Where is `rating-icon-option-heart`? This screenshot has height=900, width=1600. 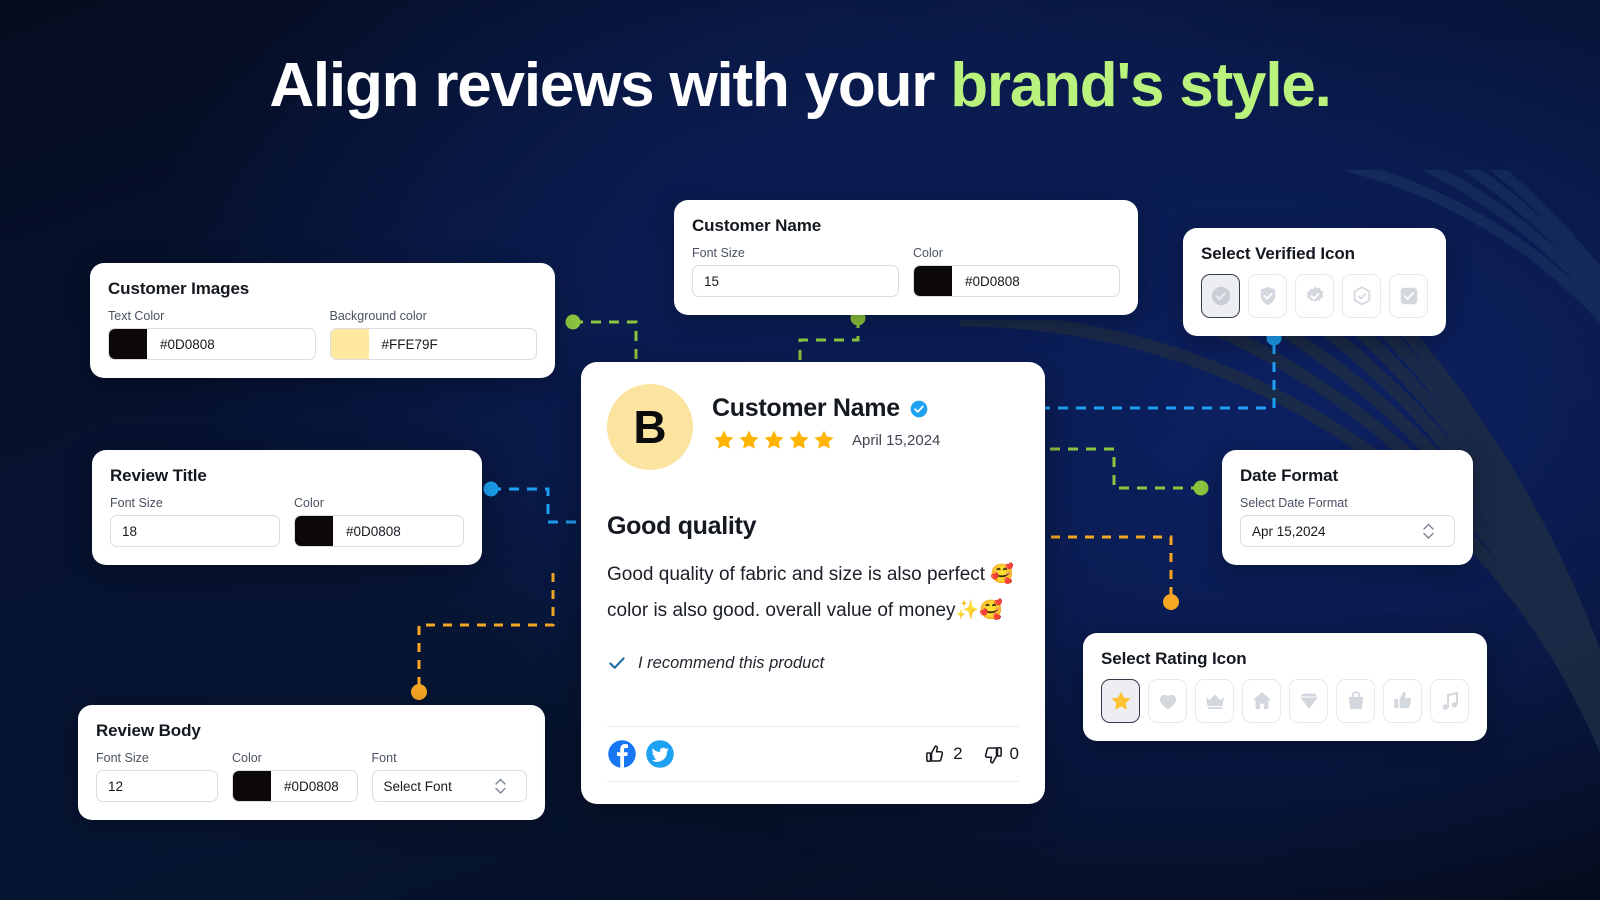
rating-icon-option-heart is located at coordinates (1167, 701).